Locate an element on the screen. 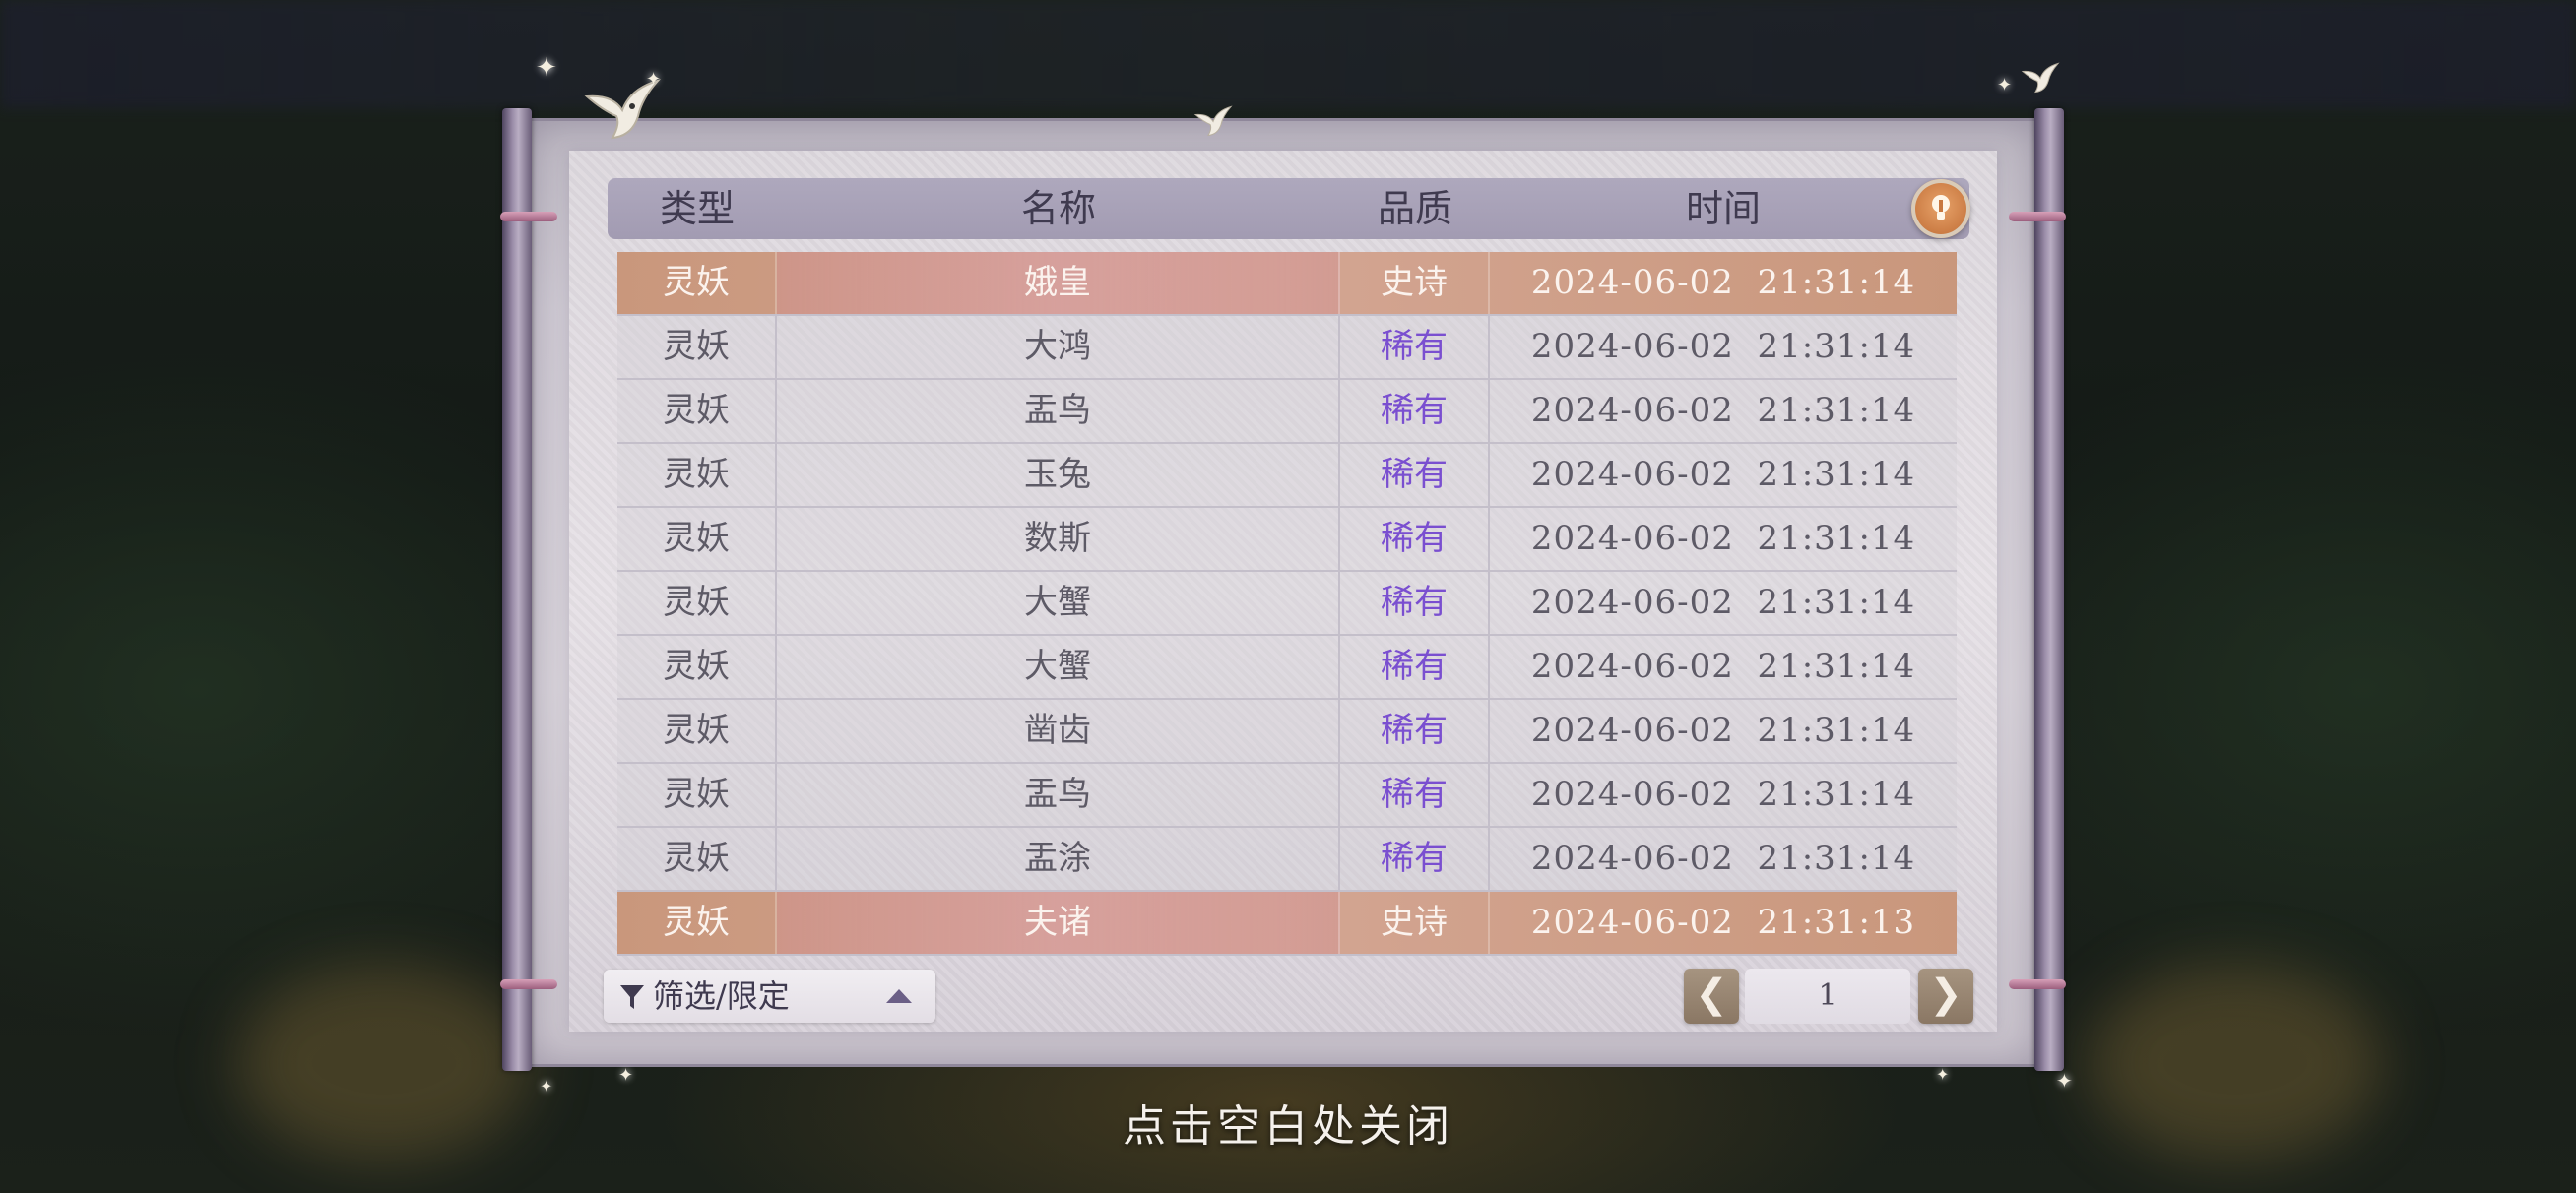  table-row: 灵妖 大鸿 稀有 2024-06-02 21:31:14 is located at coordinates (1287, 348).